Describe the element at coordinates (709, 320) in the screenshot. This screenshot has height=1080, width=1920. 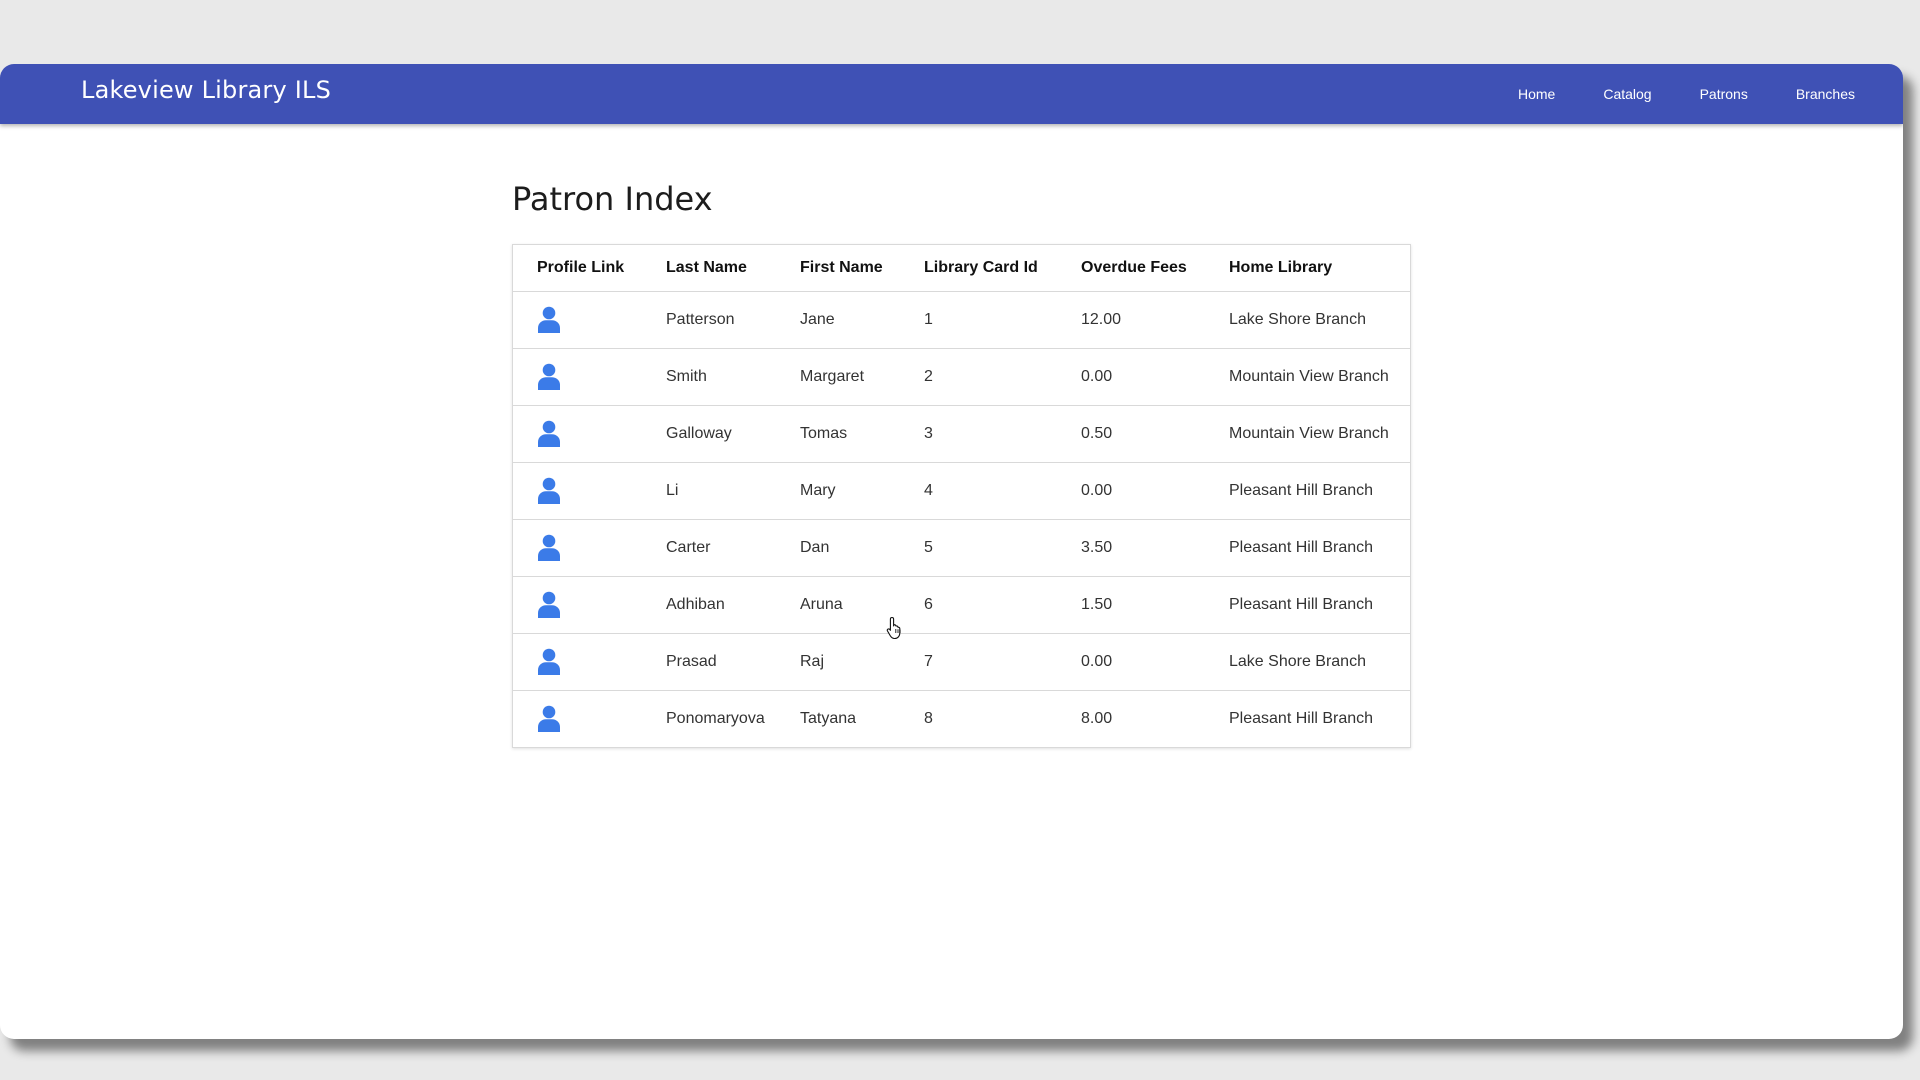
I see `last-name-cell: Patterson` at that location.